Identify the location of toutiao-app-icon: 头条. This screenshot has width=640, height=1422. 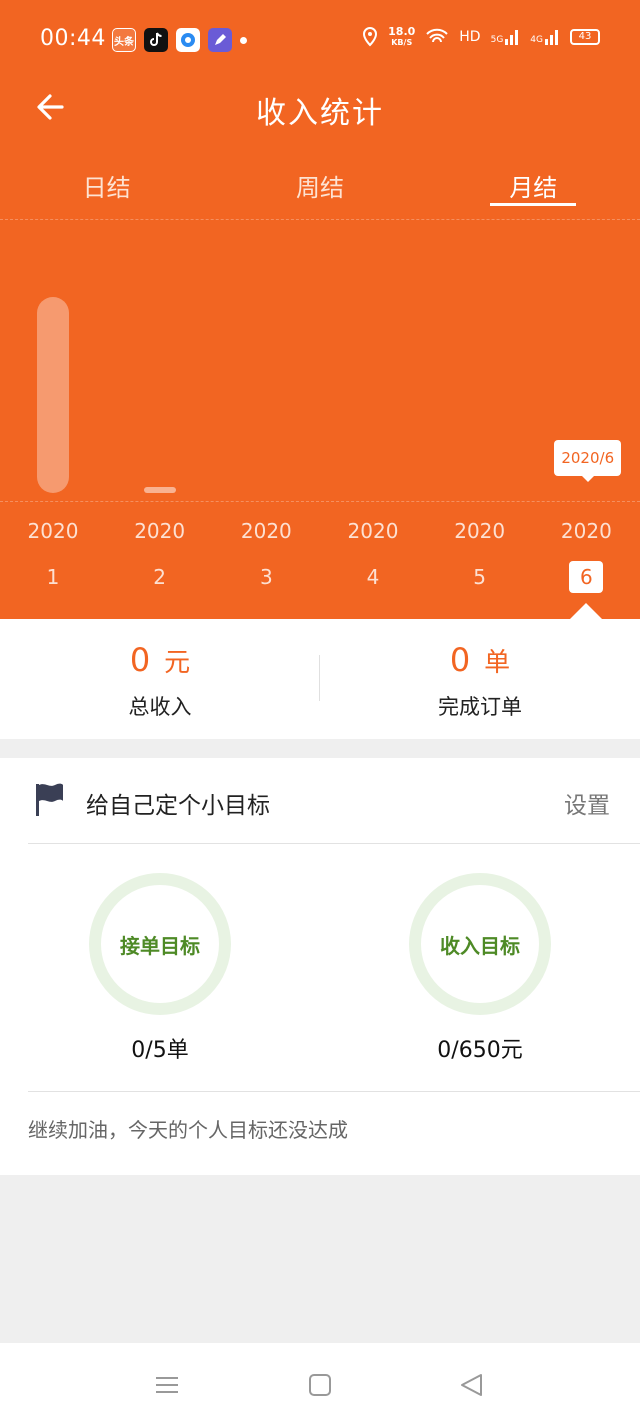
(124, 40).